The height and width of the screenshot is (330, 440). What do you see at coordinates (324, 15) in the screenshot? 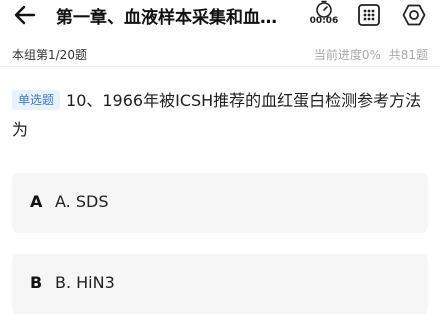
I see `timer-button: 00:06` at bounding box center [324, 15].